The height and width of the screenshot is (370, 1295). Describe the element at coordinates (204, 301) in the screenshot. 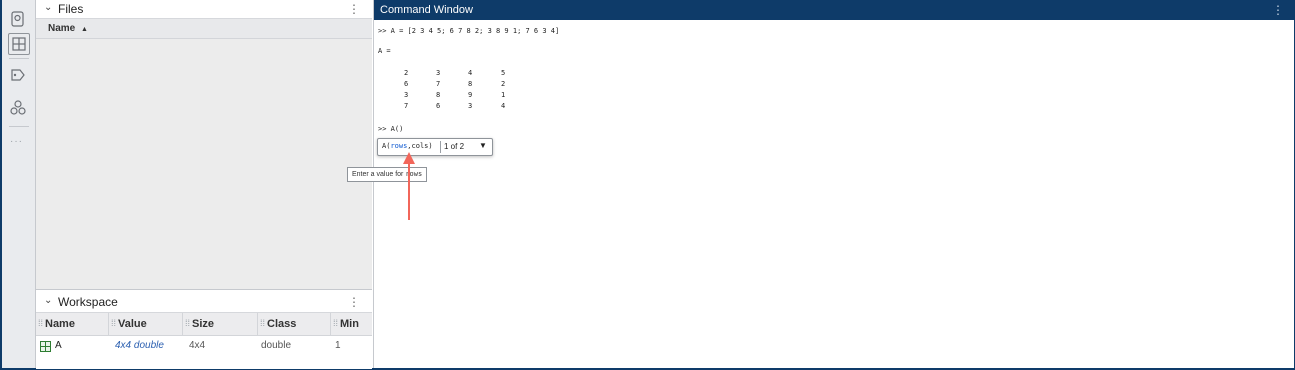

I see `workspace-header: ⌄ Workspace ⋮` at that location.